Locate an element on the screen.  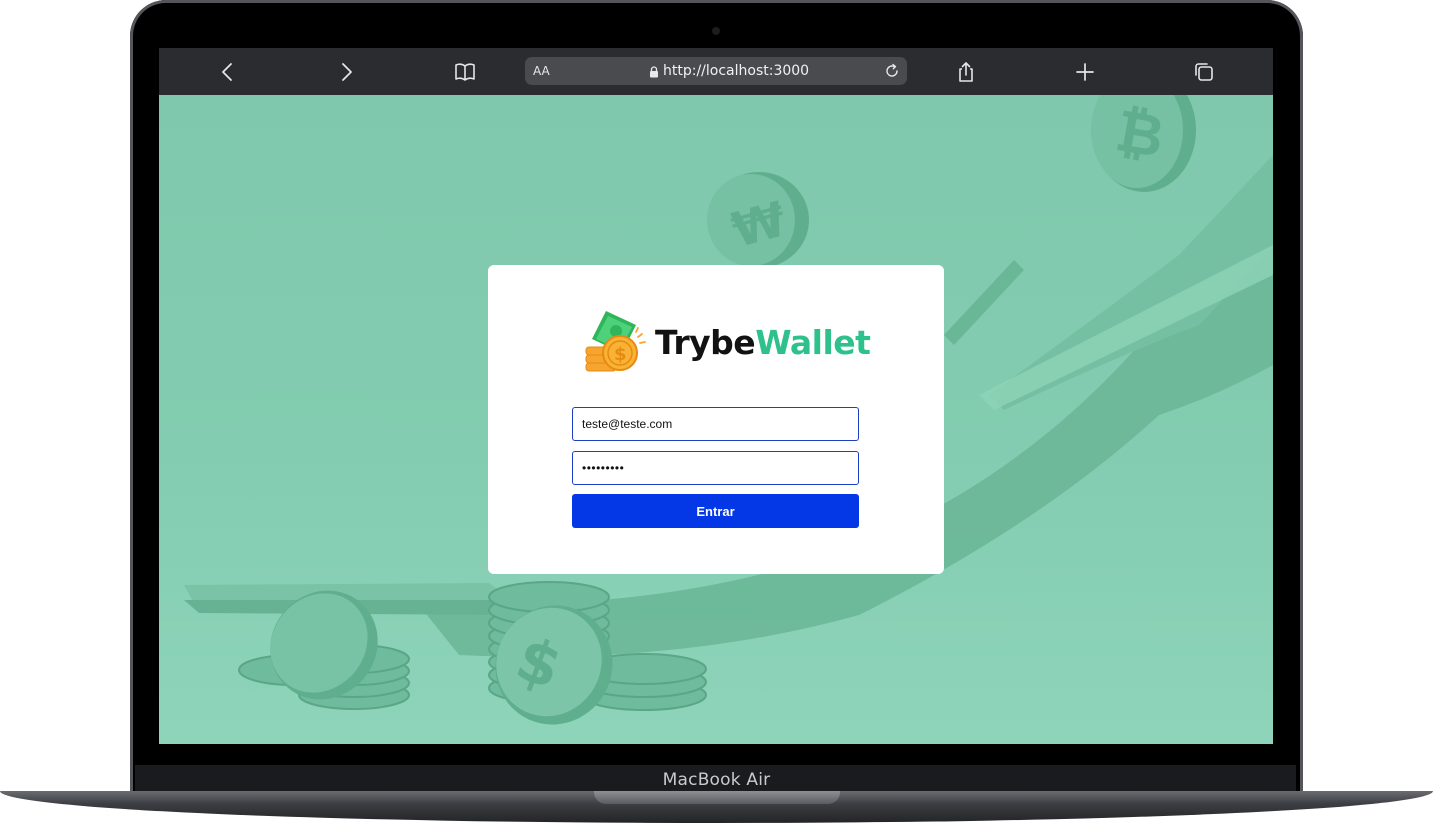
tabs-icon is located at coordinates (1204, 72).